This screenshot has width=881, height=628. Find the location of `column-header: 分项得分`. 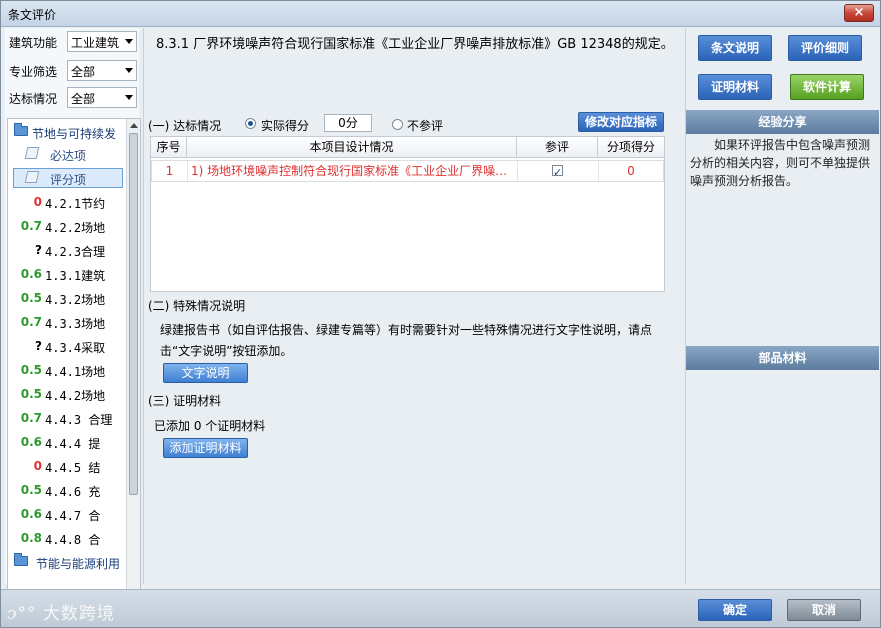

column-header: 分项得分 is located at coordinates (630, 147).